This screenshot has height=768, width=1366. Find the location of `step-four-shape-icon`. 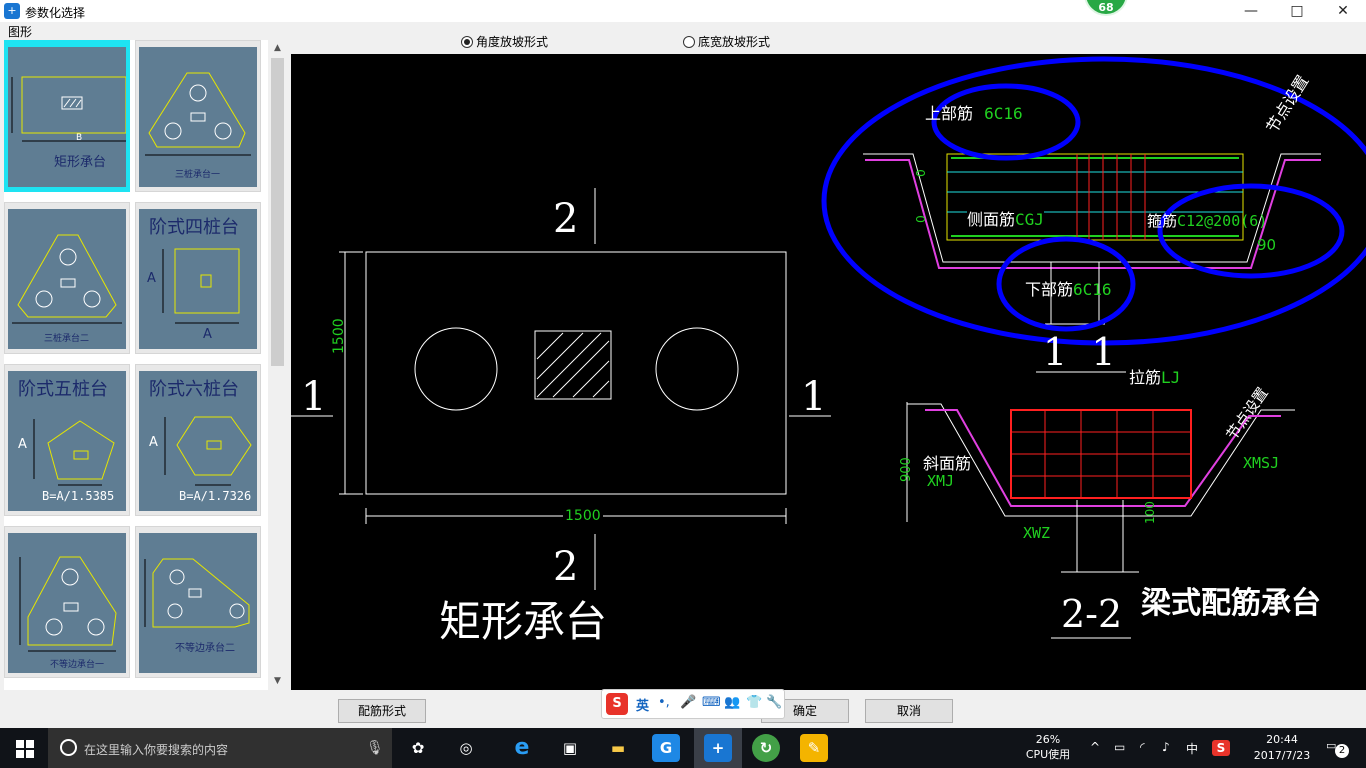

step-four-shape-icon is located at coordinates (201, 286).